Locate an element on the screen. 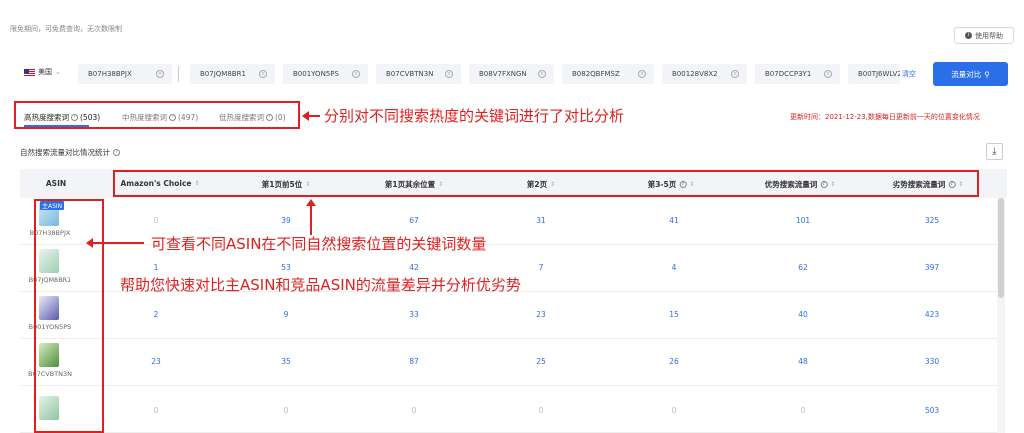 This screenshot has width=1024, height=433. cell-value: 33 is located at coordinates (414, 314).